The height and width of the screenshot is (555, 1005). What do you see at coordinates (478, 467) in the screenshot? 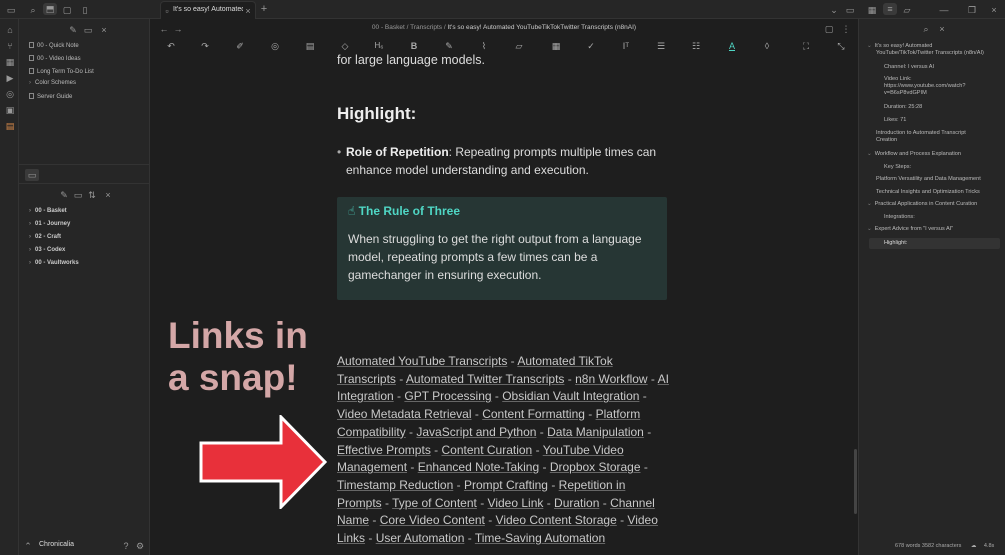
I see `internal-link: Enhanced Note-Taking` at bounding box center [478, 467].